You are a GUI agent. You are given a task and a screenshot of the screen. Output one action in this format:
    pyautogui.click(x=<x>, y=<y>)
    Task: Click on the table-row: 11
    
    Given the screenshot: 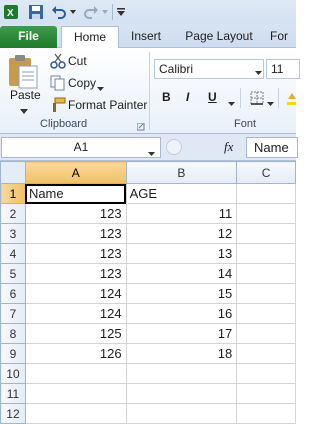 What is the action you would take?
    pyautogui.click(x=148, y=393)
    